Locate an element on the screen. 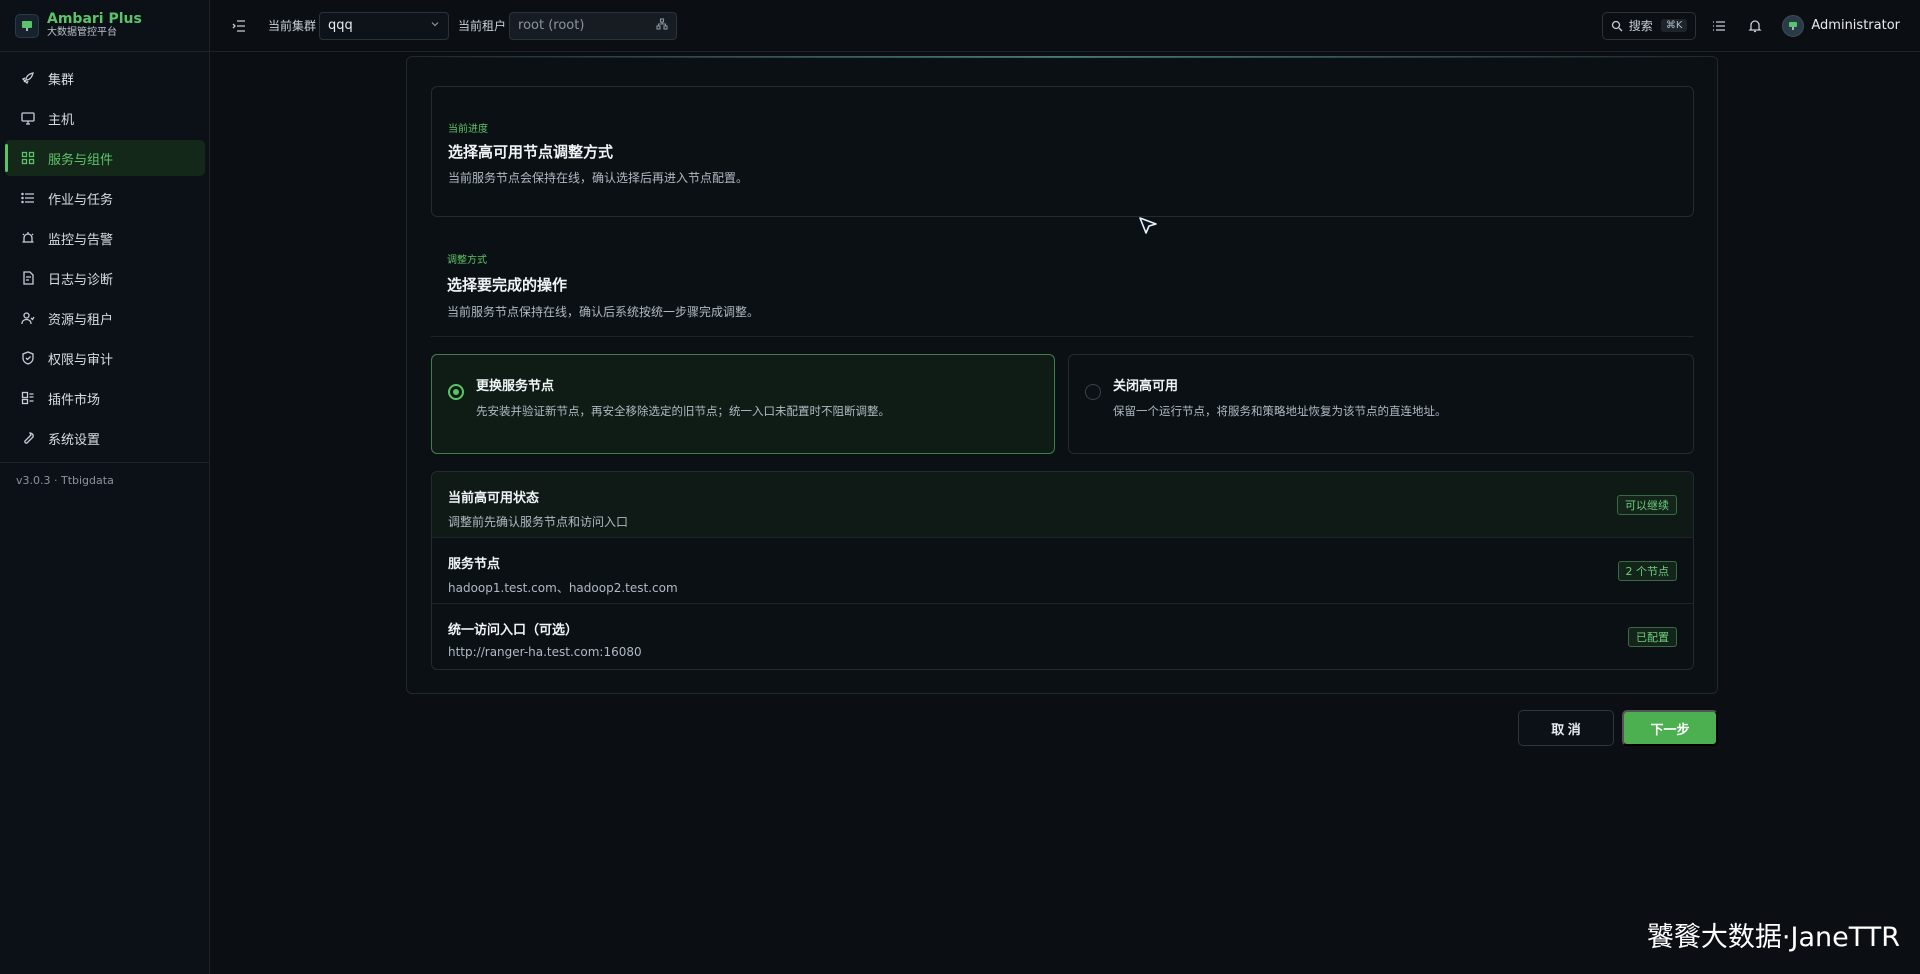  sidebar-item-services: 服务与组件 is located at coordinates (105, 158).